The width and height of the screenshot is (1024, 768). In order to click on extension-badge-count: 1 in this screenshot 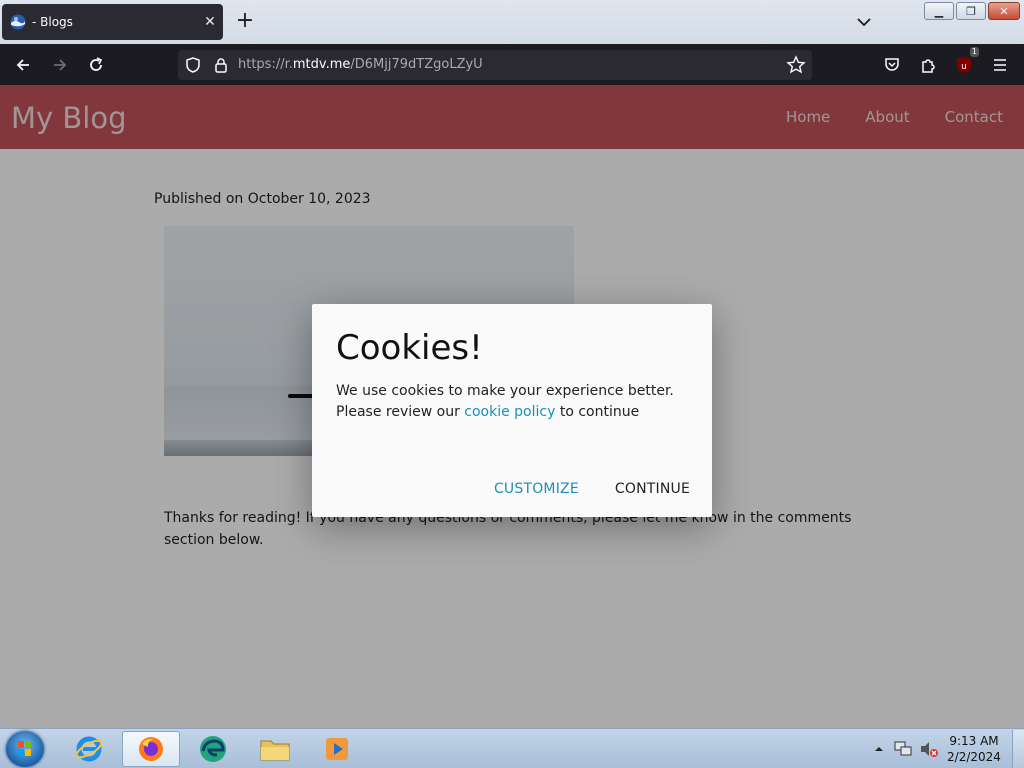, I will do `click(974, 52)`.